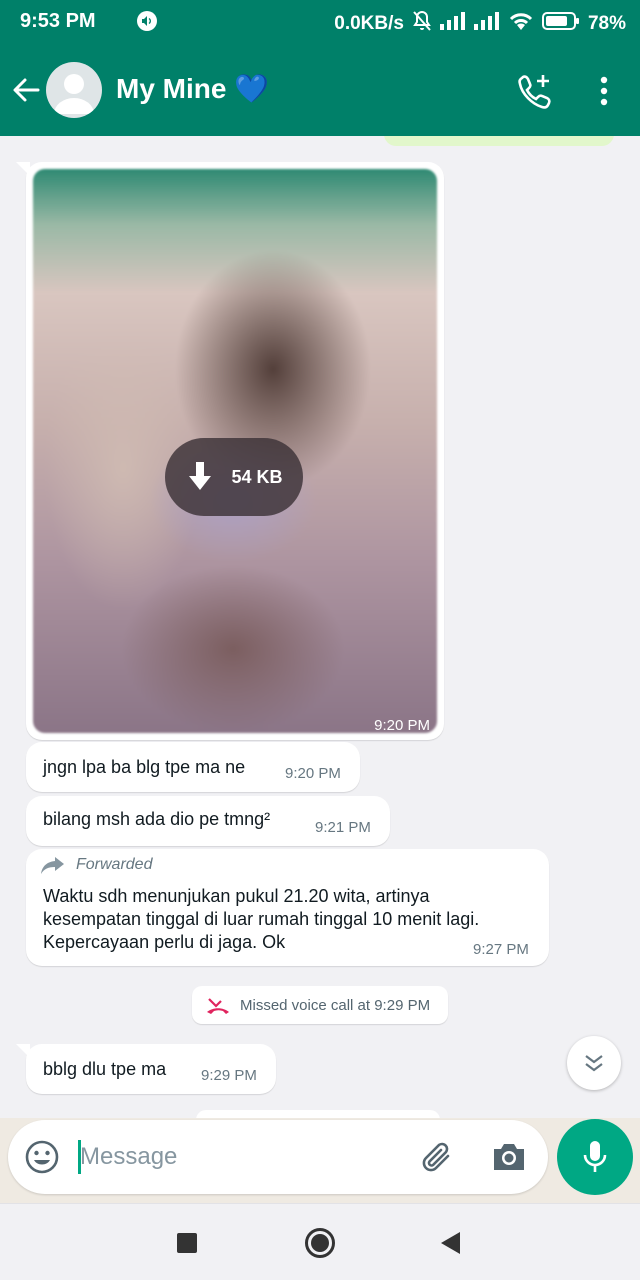 The height and width of the screenshot is (1280, 640). I want to click on message-text: bilang msh ada dio pe tmng², so click(157, 819).